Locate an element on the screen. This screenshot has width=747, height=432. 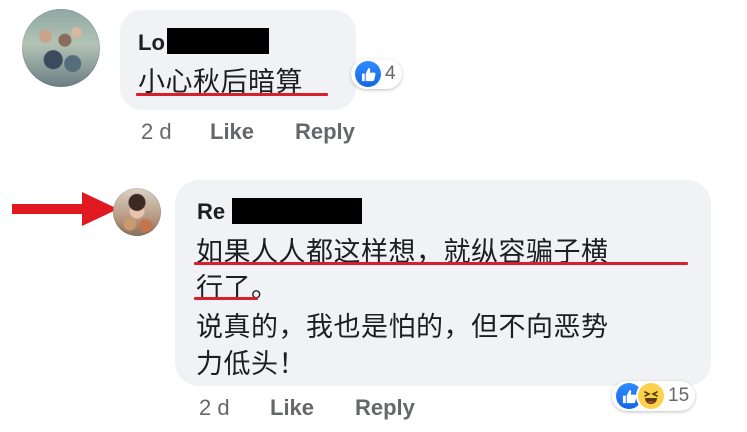
reaction-summary: 15 is located at coordinates (654, 396).